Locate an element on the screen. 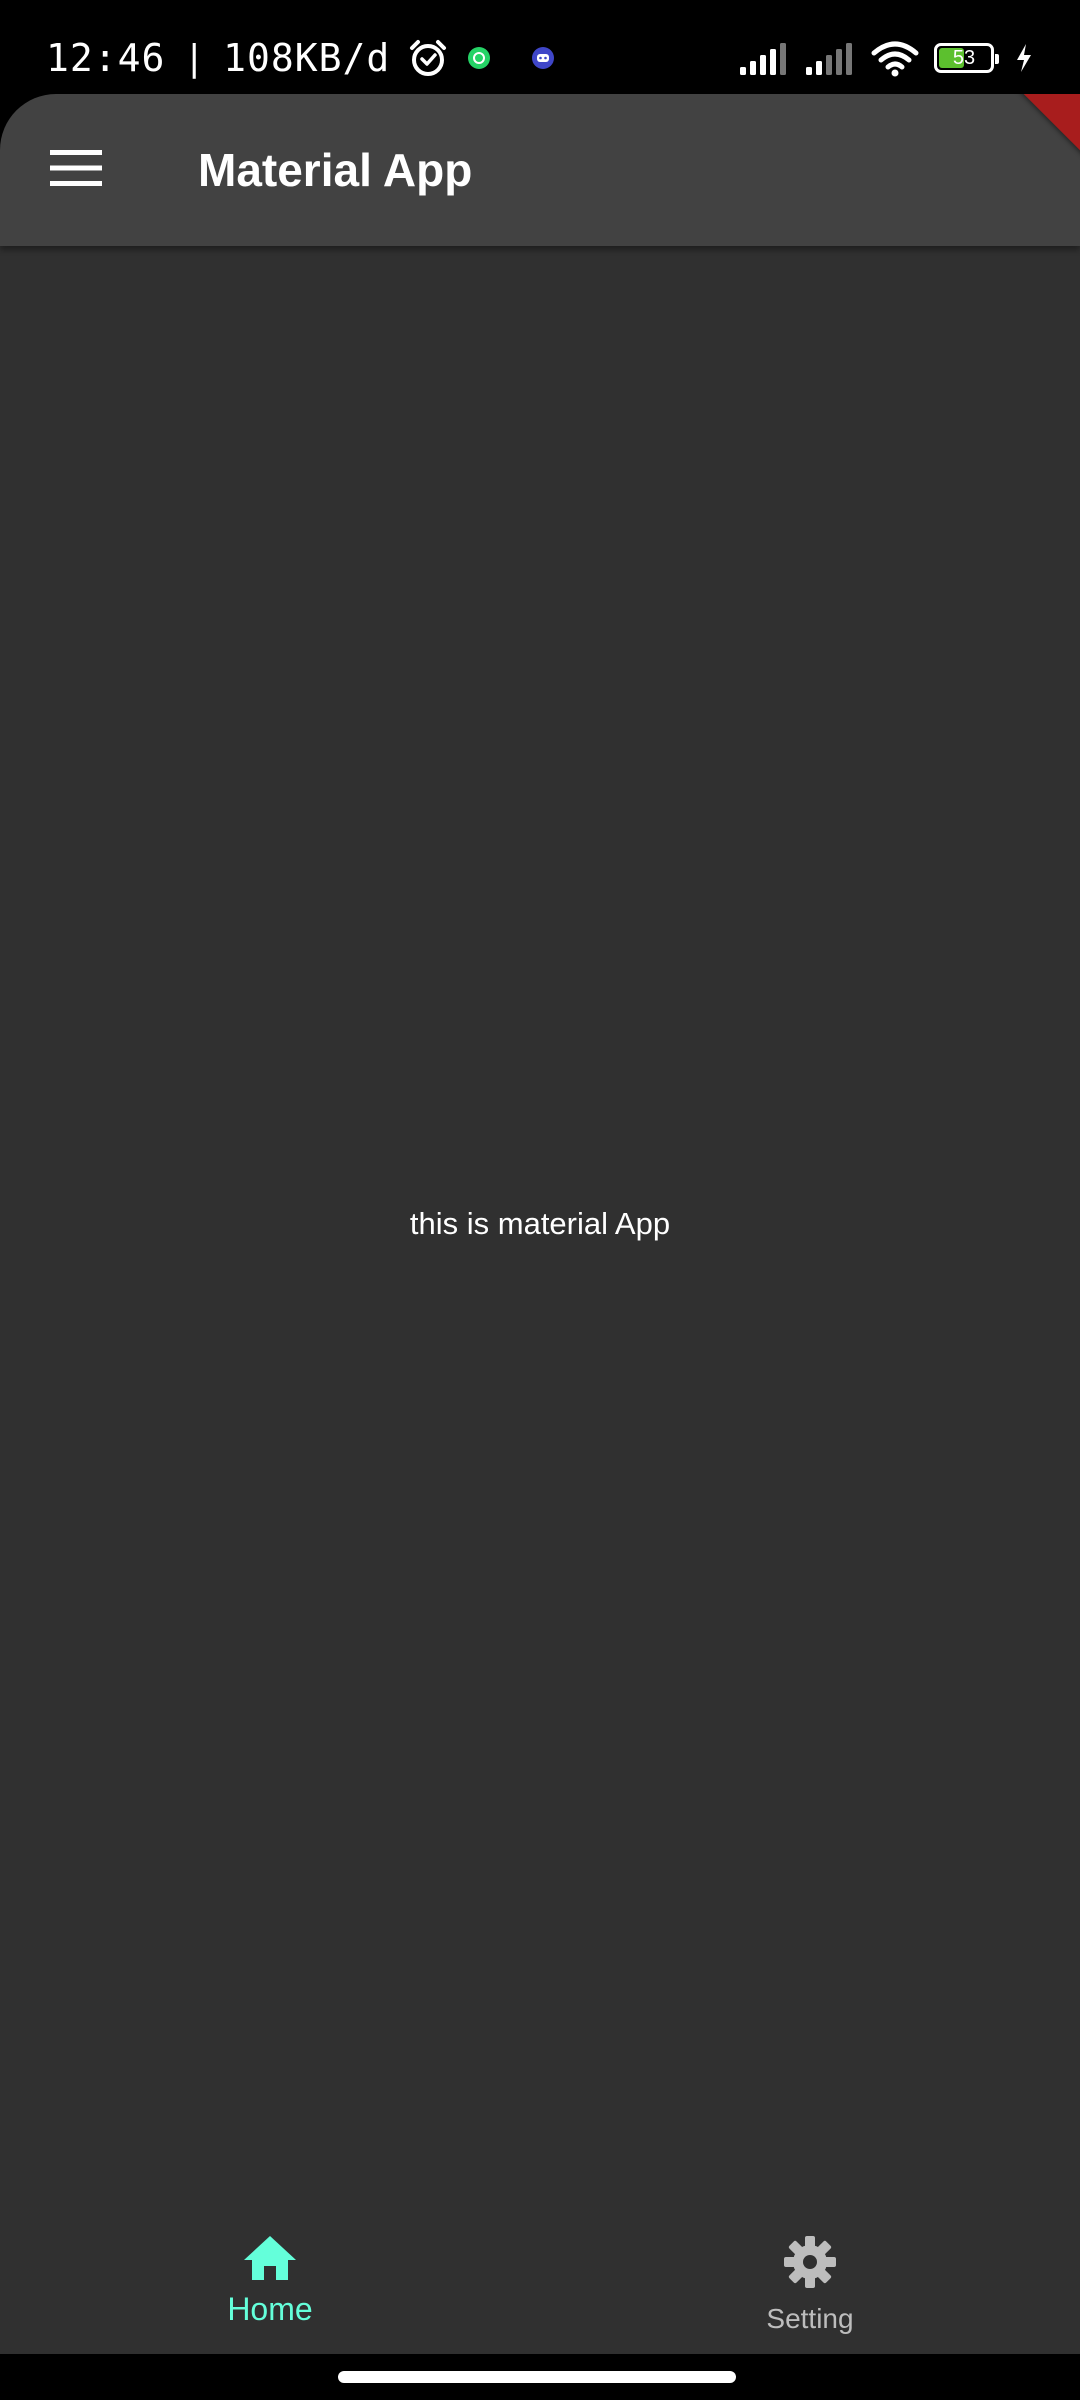  menu-icon is located at coordinates (76, 170).